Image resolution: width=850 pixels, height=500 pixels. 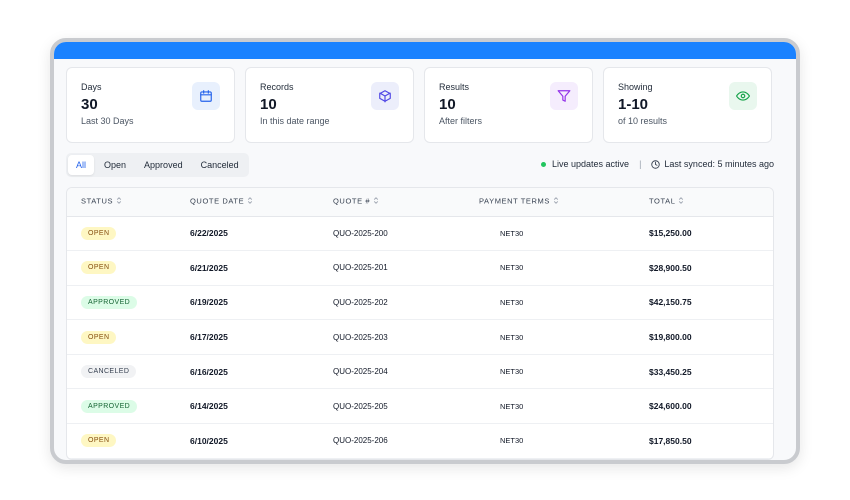 I want to click on quote-number: QUO-2025-206, so click(x=406, y=441).